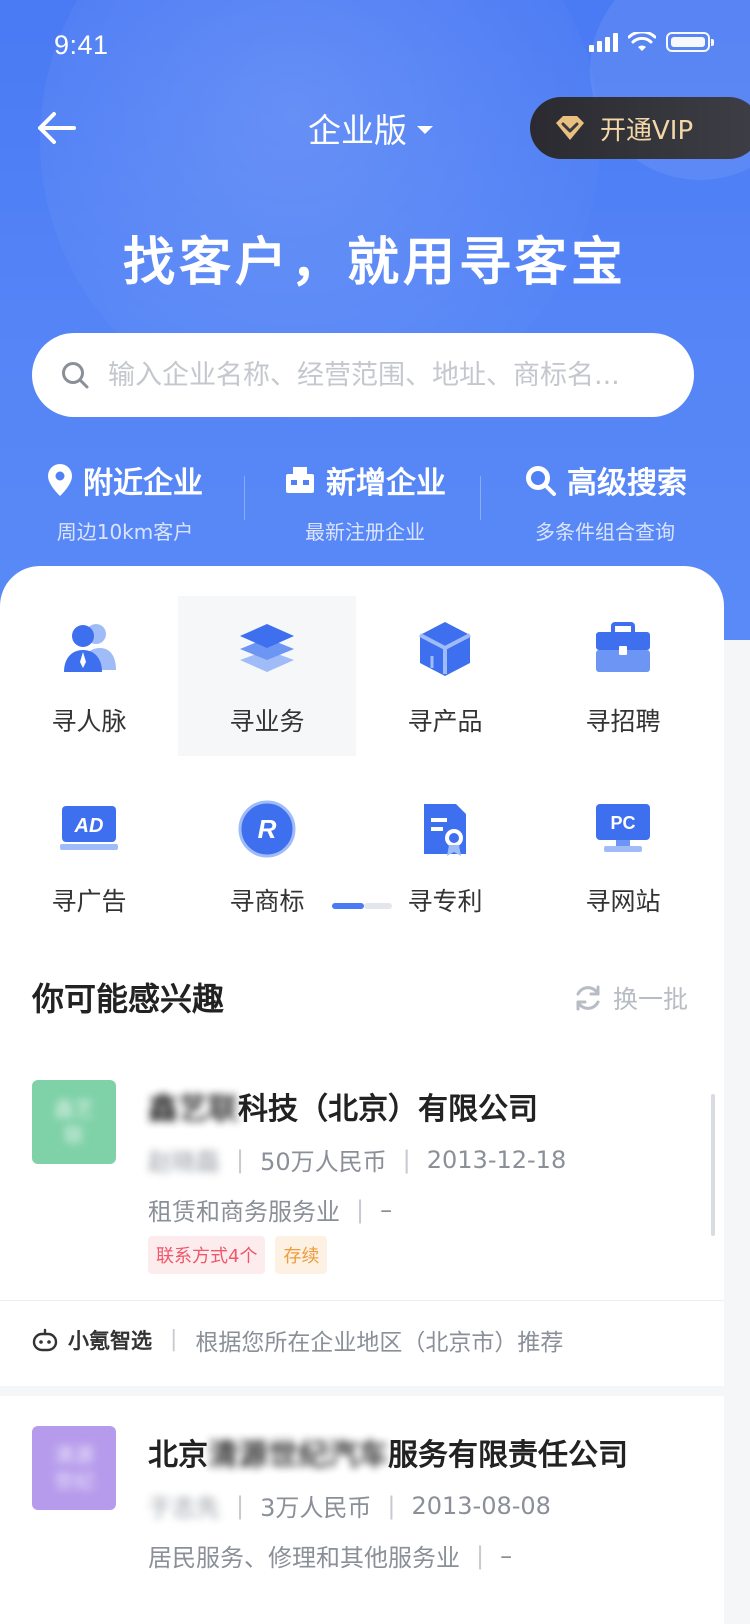  Describe the element at coordinates (365, 532) in the screenshot. I see `quick-link-subtitle: 最新注册企业` at that location.